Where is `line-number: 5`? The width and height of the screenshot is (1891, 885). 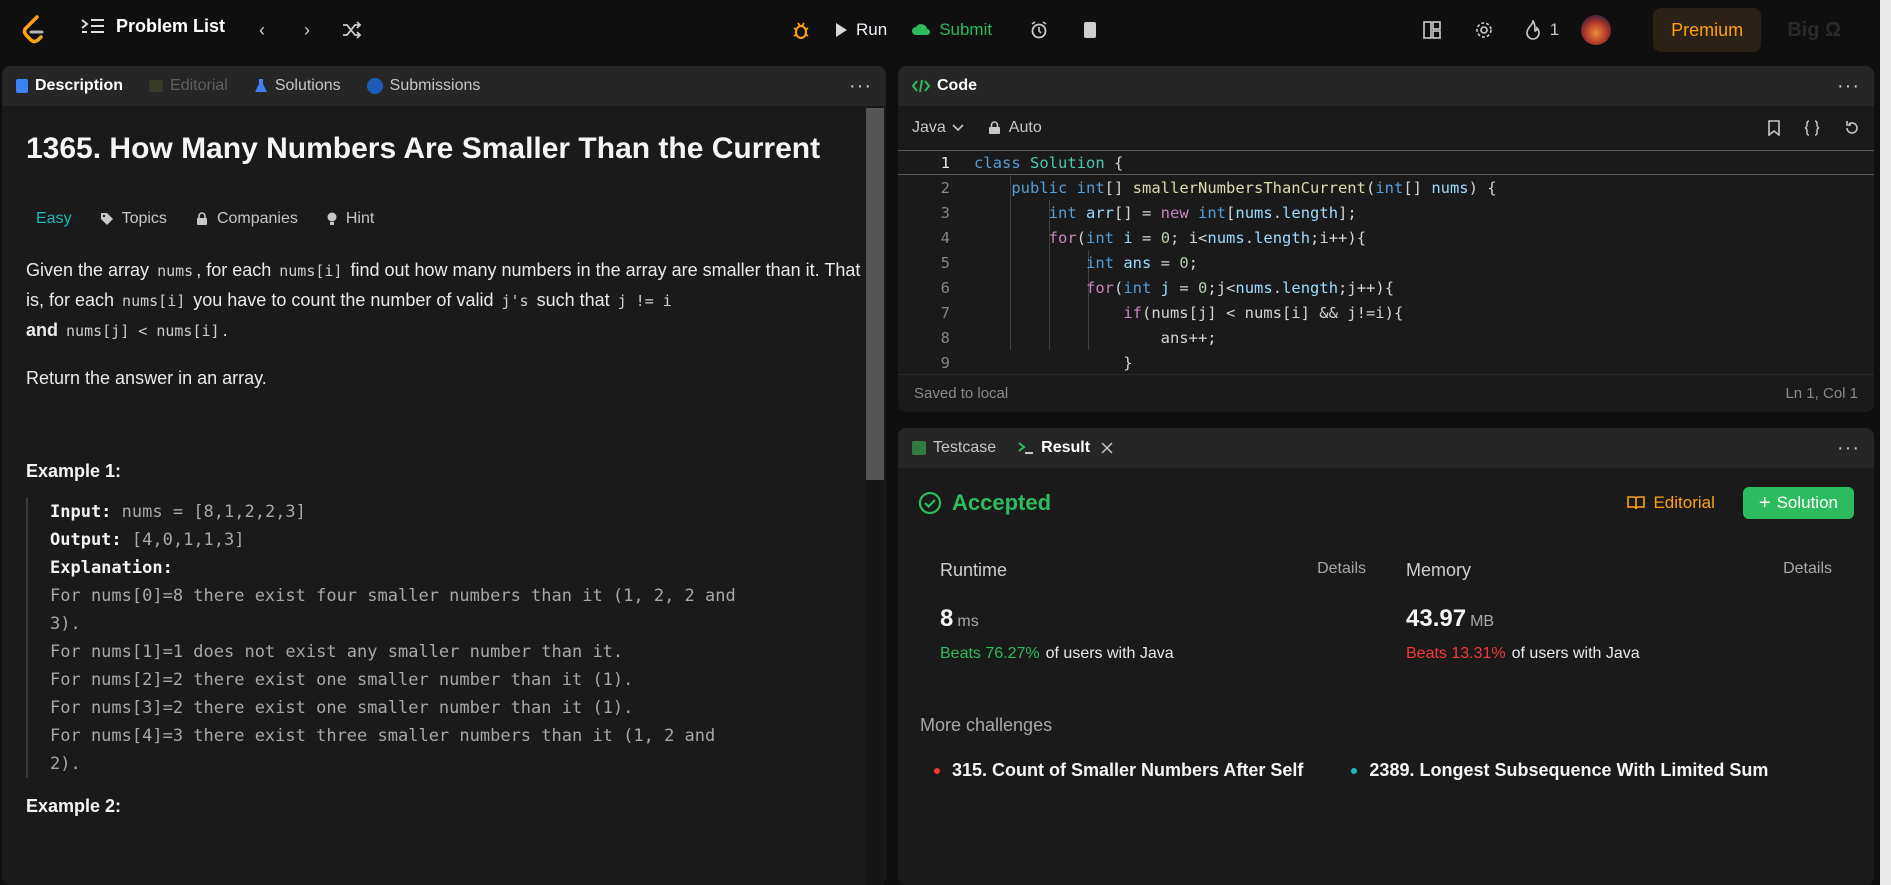
line-number: 5 is located at coordinates (945, 262).